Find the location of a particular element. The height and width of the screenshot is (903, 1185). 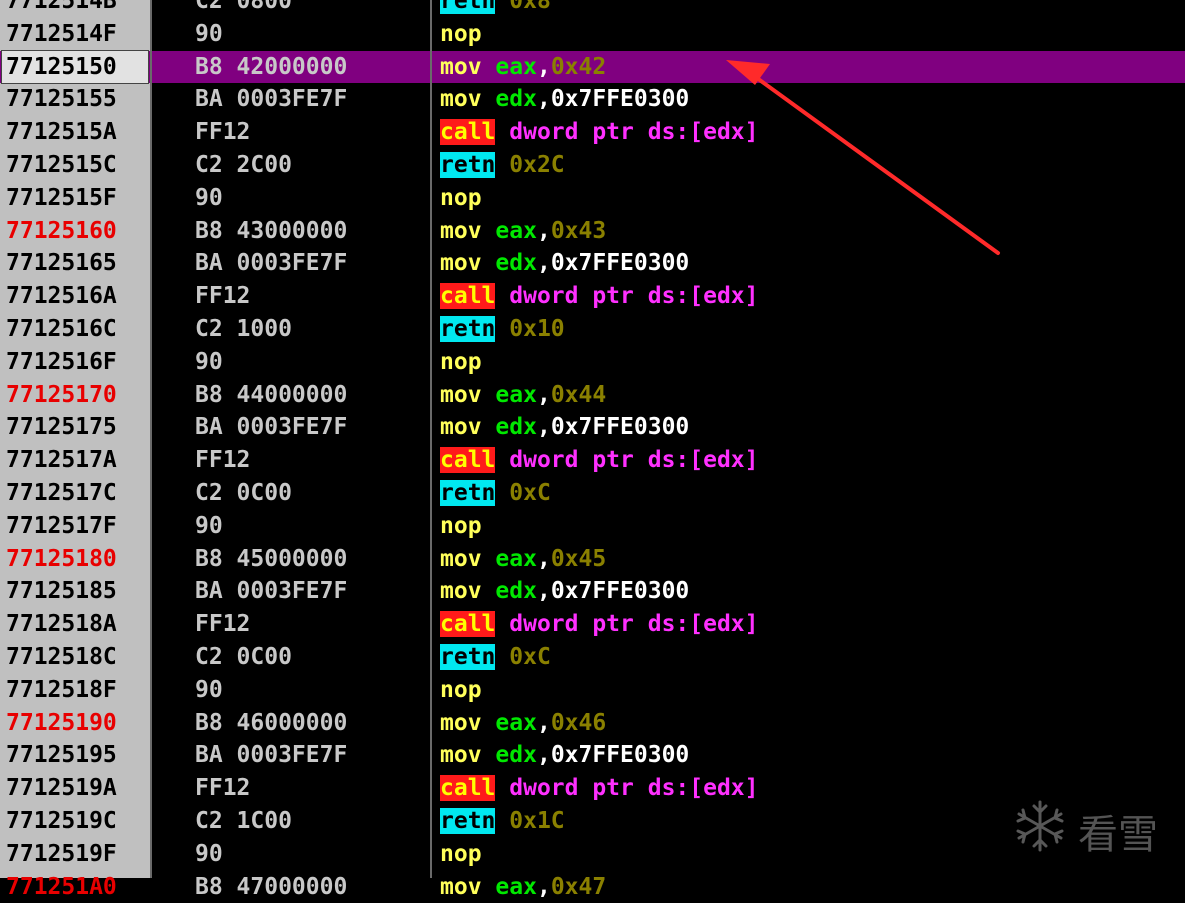

instruction-row: 7712519F 90 nop is located at coordinates (592, 854).